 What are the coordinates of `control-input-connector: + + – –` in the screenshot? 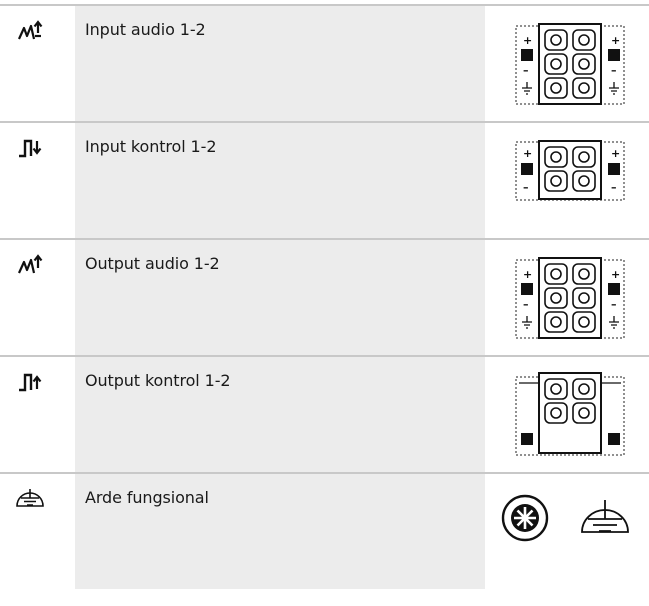 It's located at (570, 170).